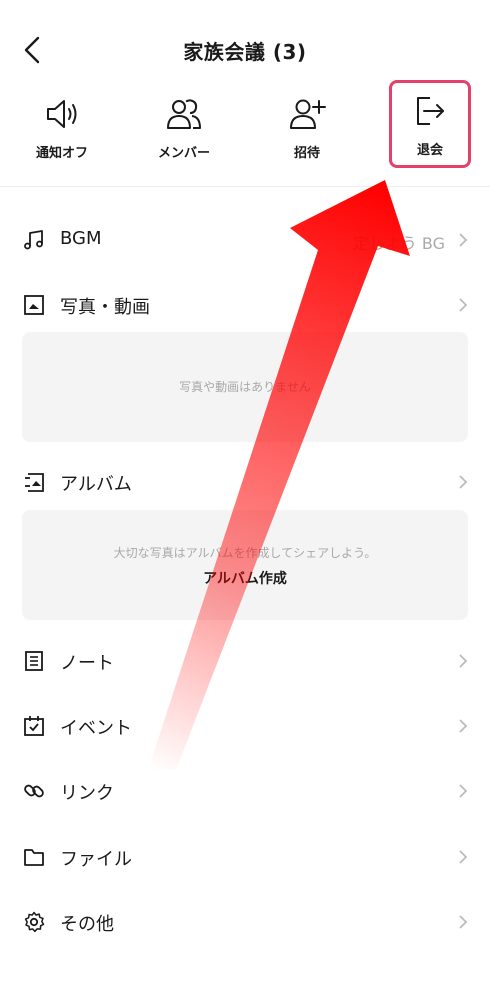 Image resolution: width=490 pixels, height=1000 pixels. Describe the element at coordinates (87, 663) in the screenshot. I see `note-label: ノート` at that location.